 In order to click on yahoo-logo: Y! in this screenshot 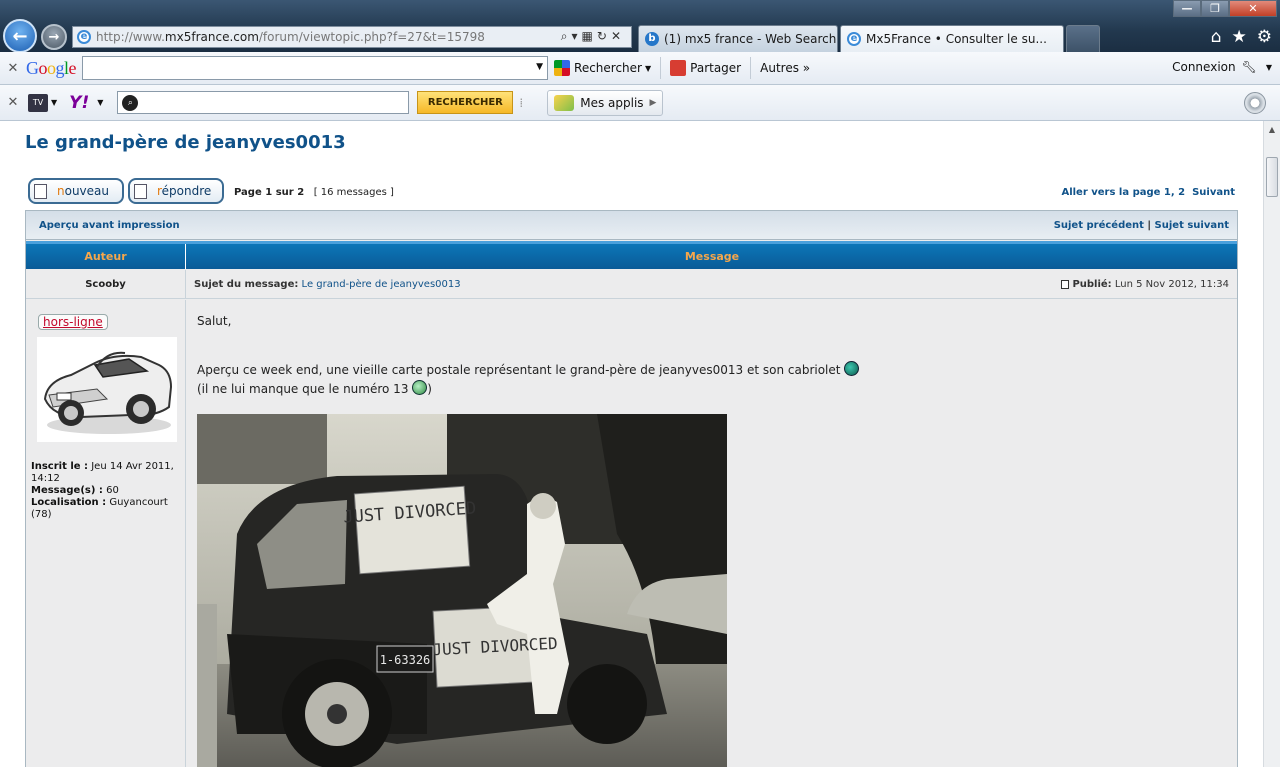, I will do `click(79, 103)`.